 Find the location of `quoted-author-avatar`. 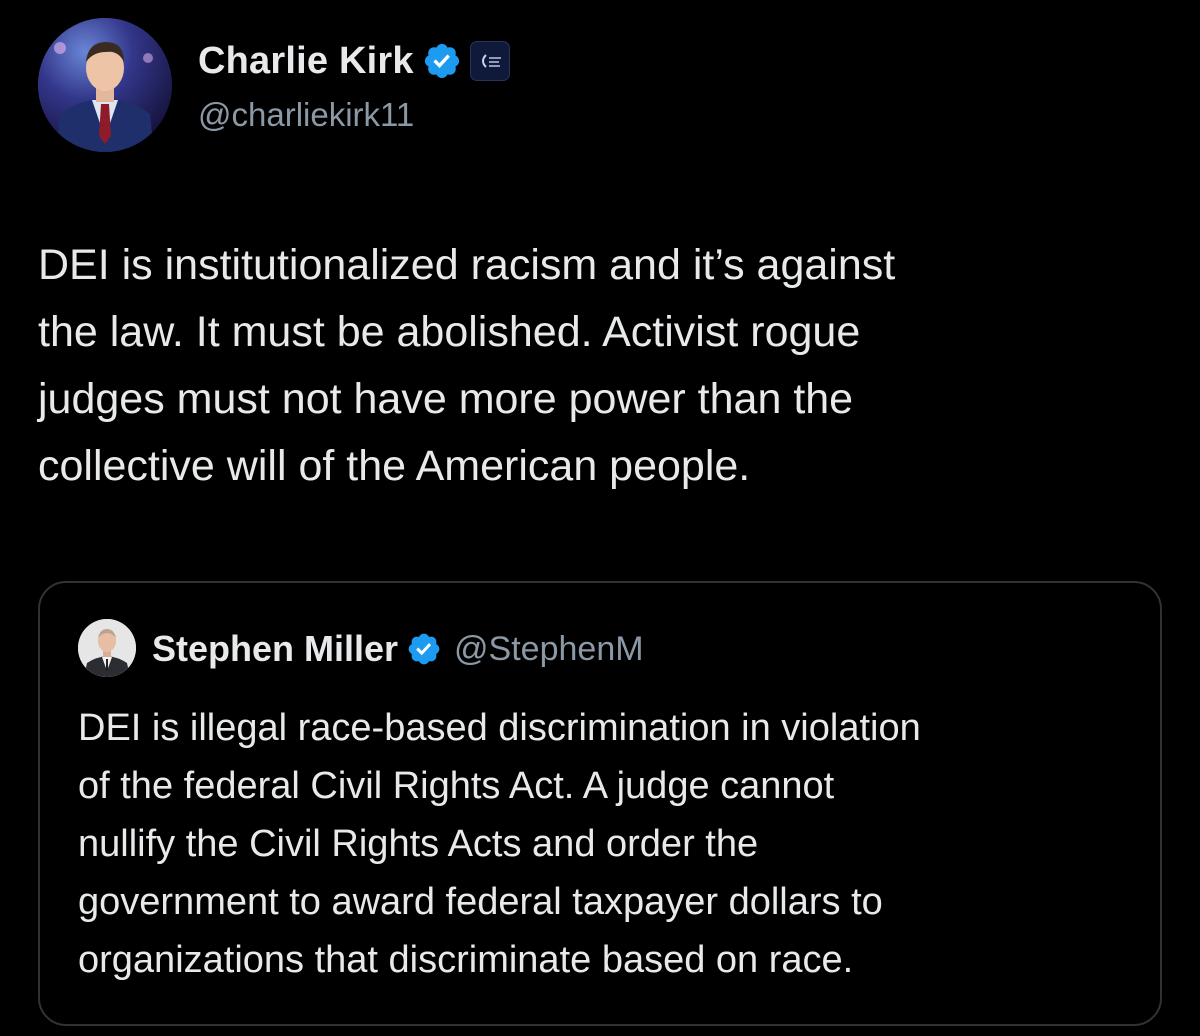

quoted-author-avatar is located at coordinates (107, 648).